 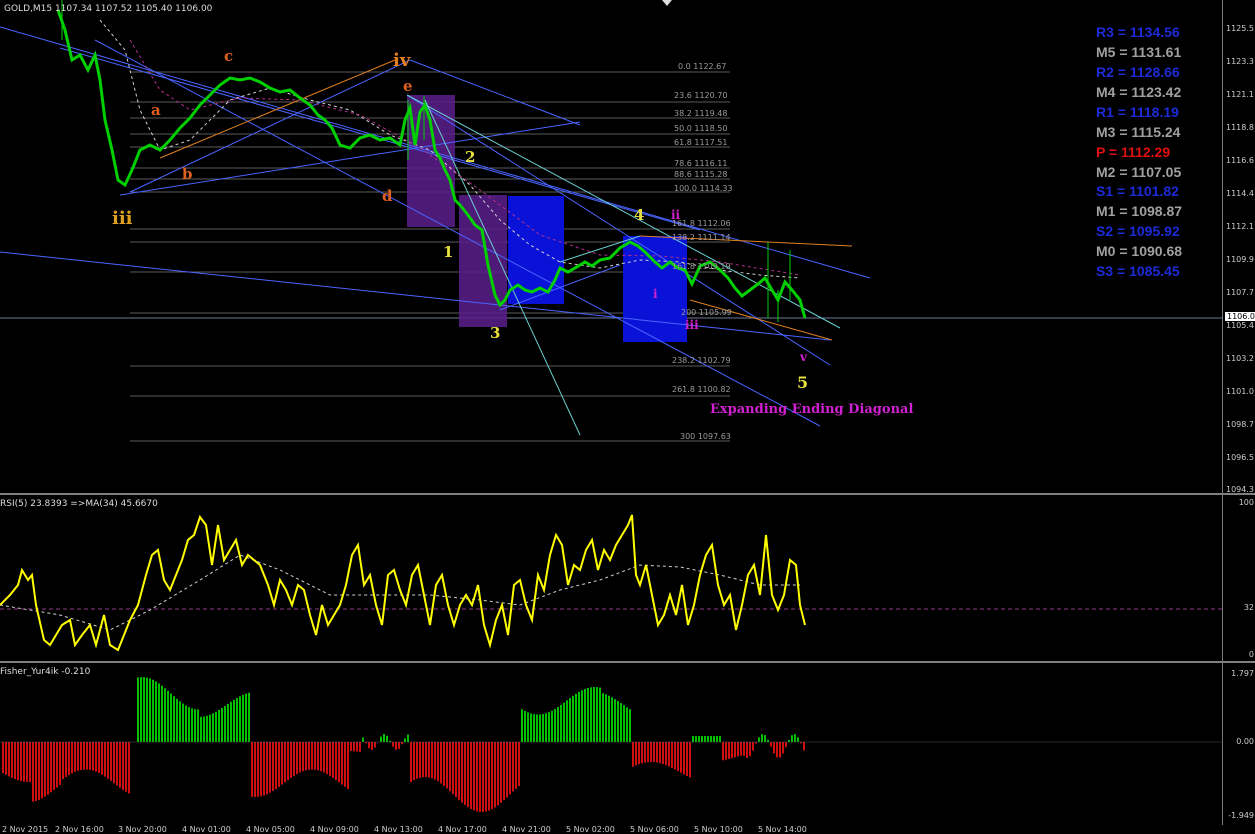 What do you see at coordinates (1240, 424) in the screenshot?
I see `price-tick: 1098.7` at bounding box center [1240, 424].